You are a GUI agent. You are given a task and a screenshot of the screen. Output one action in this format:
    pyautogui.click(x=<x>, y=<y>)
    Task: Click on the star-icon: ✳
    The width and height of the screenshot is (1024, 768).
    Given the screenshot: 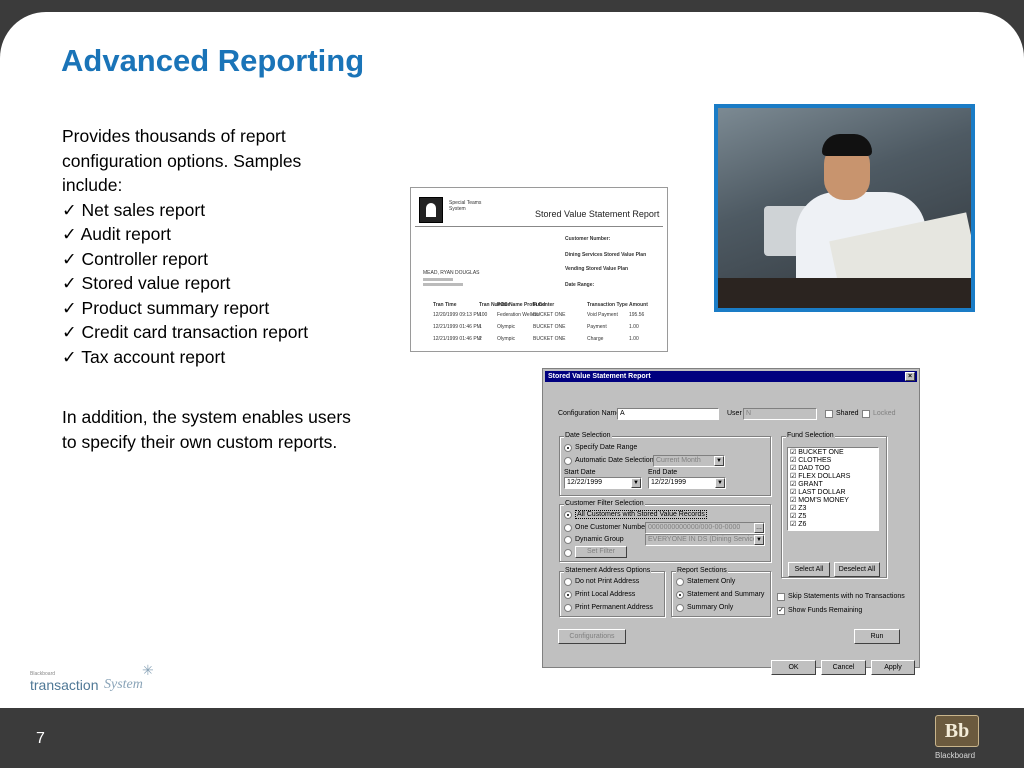 What is the action you would take?
    pyautogui.click(x=148, y=670)
    